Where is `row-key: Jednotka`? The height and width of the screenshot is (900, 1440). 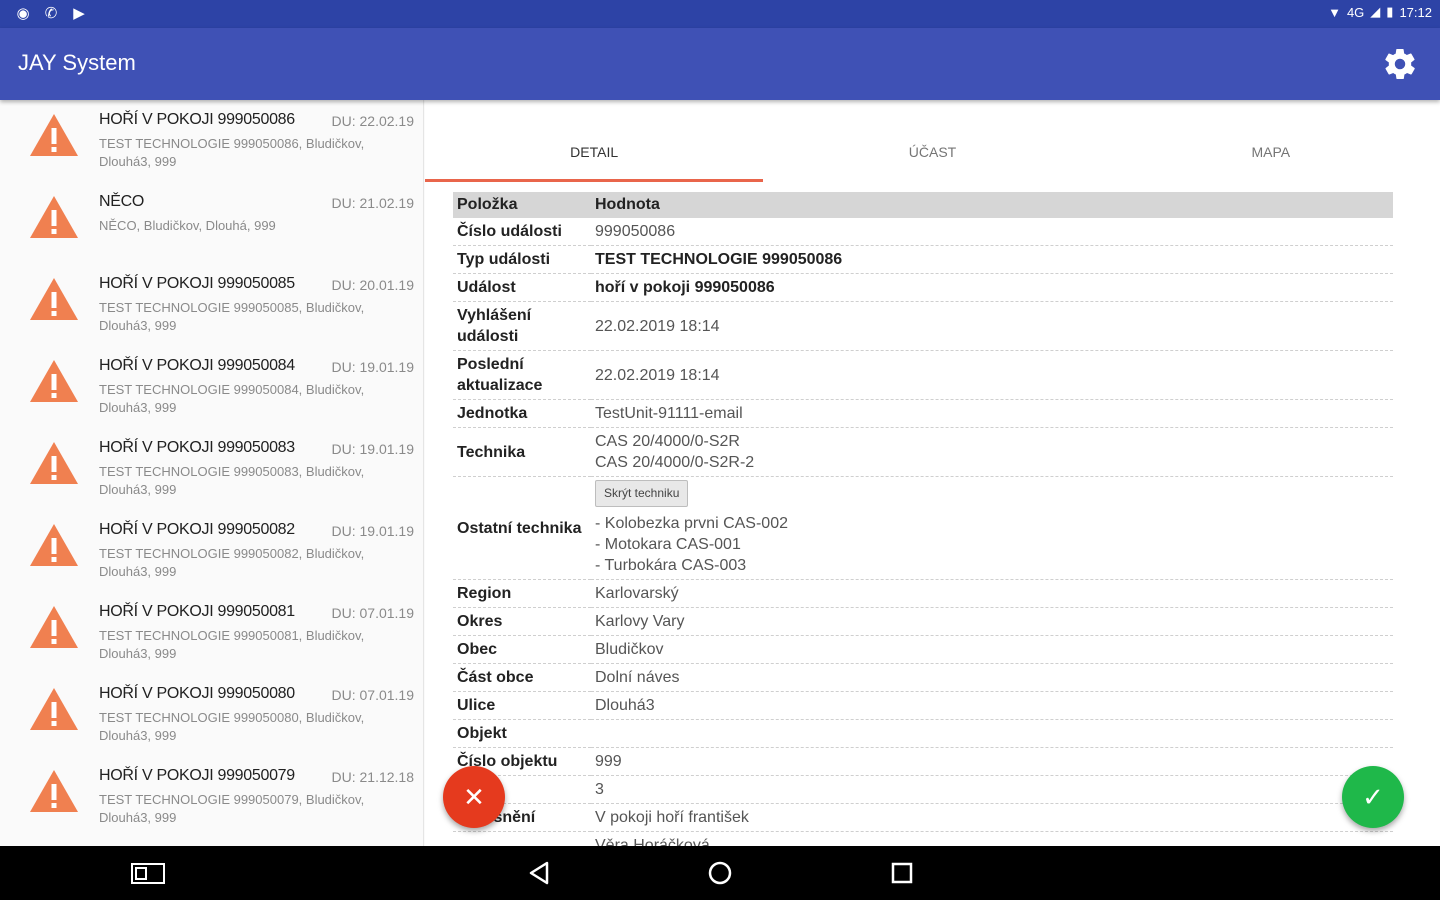 row-key: Jednotka is located at coordinates (522, 413).